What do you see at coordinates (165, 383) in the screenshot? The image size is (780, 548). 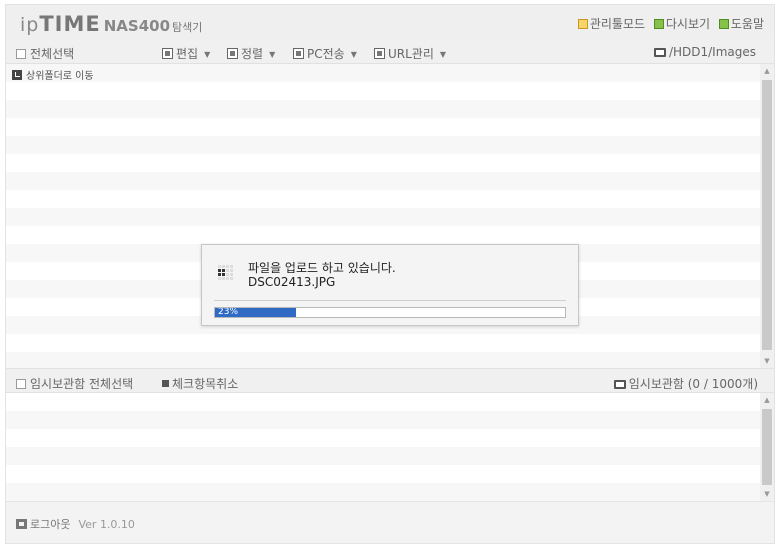 I see `cancel-checked-icon` at bounding box center [165, 383].